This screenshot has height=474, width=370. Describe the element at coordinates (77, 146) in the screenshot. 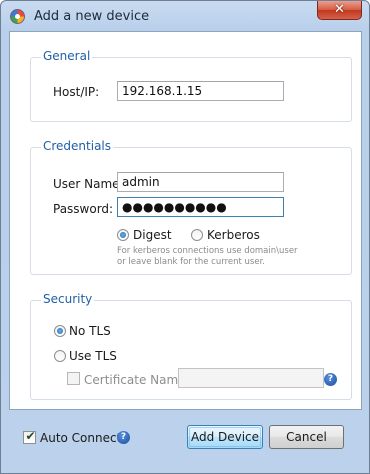

I see `credentials-group-title: Credentials` at that location.